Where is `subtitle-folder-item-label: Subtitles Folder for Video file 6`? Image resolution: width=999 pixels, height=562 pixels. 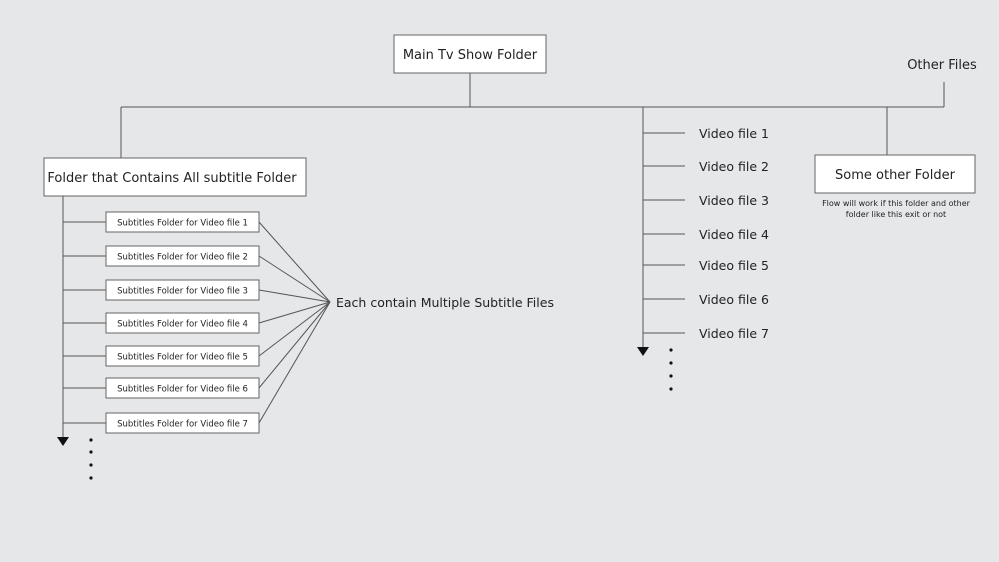
subtitle-folder-item-label: Subtitles Folder for Video file 6 is located at coordinates (182, 390).